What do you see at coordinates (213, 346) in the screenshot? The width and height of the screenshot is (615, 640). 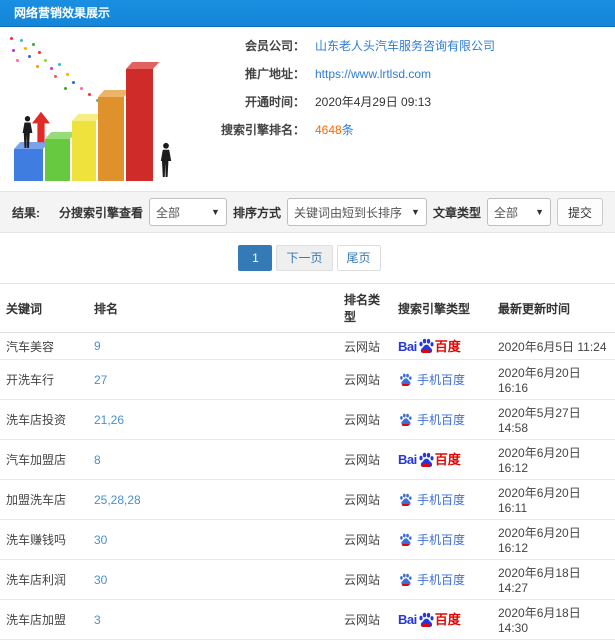 I see `rank-cell: 9` at bounding box center [213, 346].